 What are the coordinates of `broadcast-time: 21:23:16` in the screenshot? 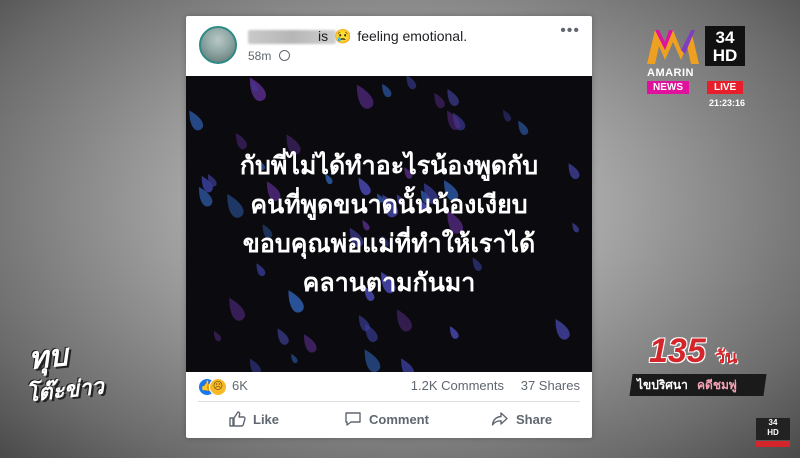 It's located at (727, 103).